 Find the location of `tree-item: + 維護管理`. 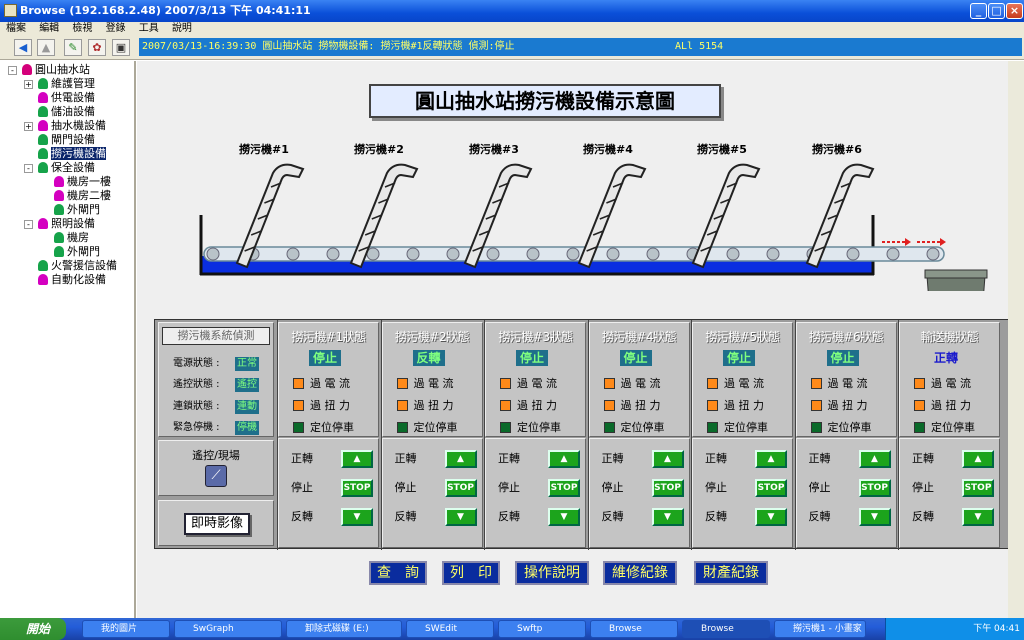

tree-item: + 維護管理 is located at coordinates (59, 84).